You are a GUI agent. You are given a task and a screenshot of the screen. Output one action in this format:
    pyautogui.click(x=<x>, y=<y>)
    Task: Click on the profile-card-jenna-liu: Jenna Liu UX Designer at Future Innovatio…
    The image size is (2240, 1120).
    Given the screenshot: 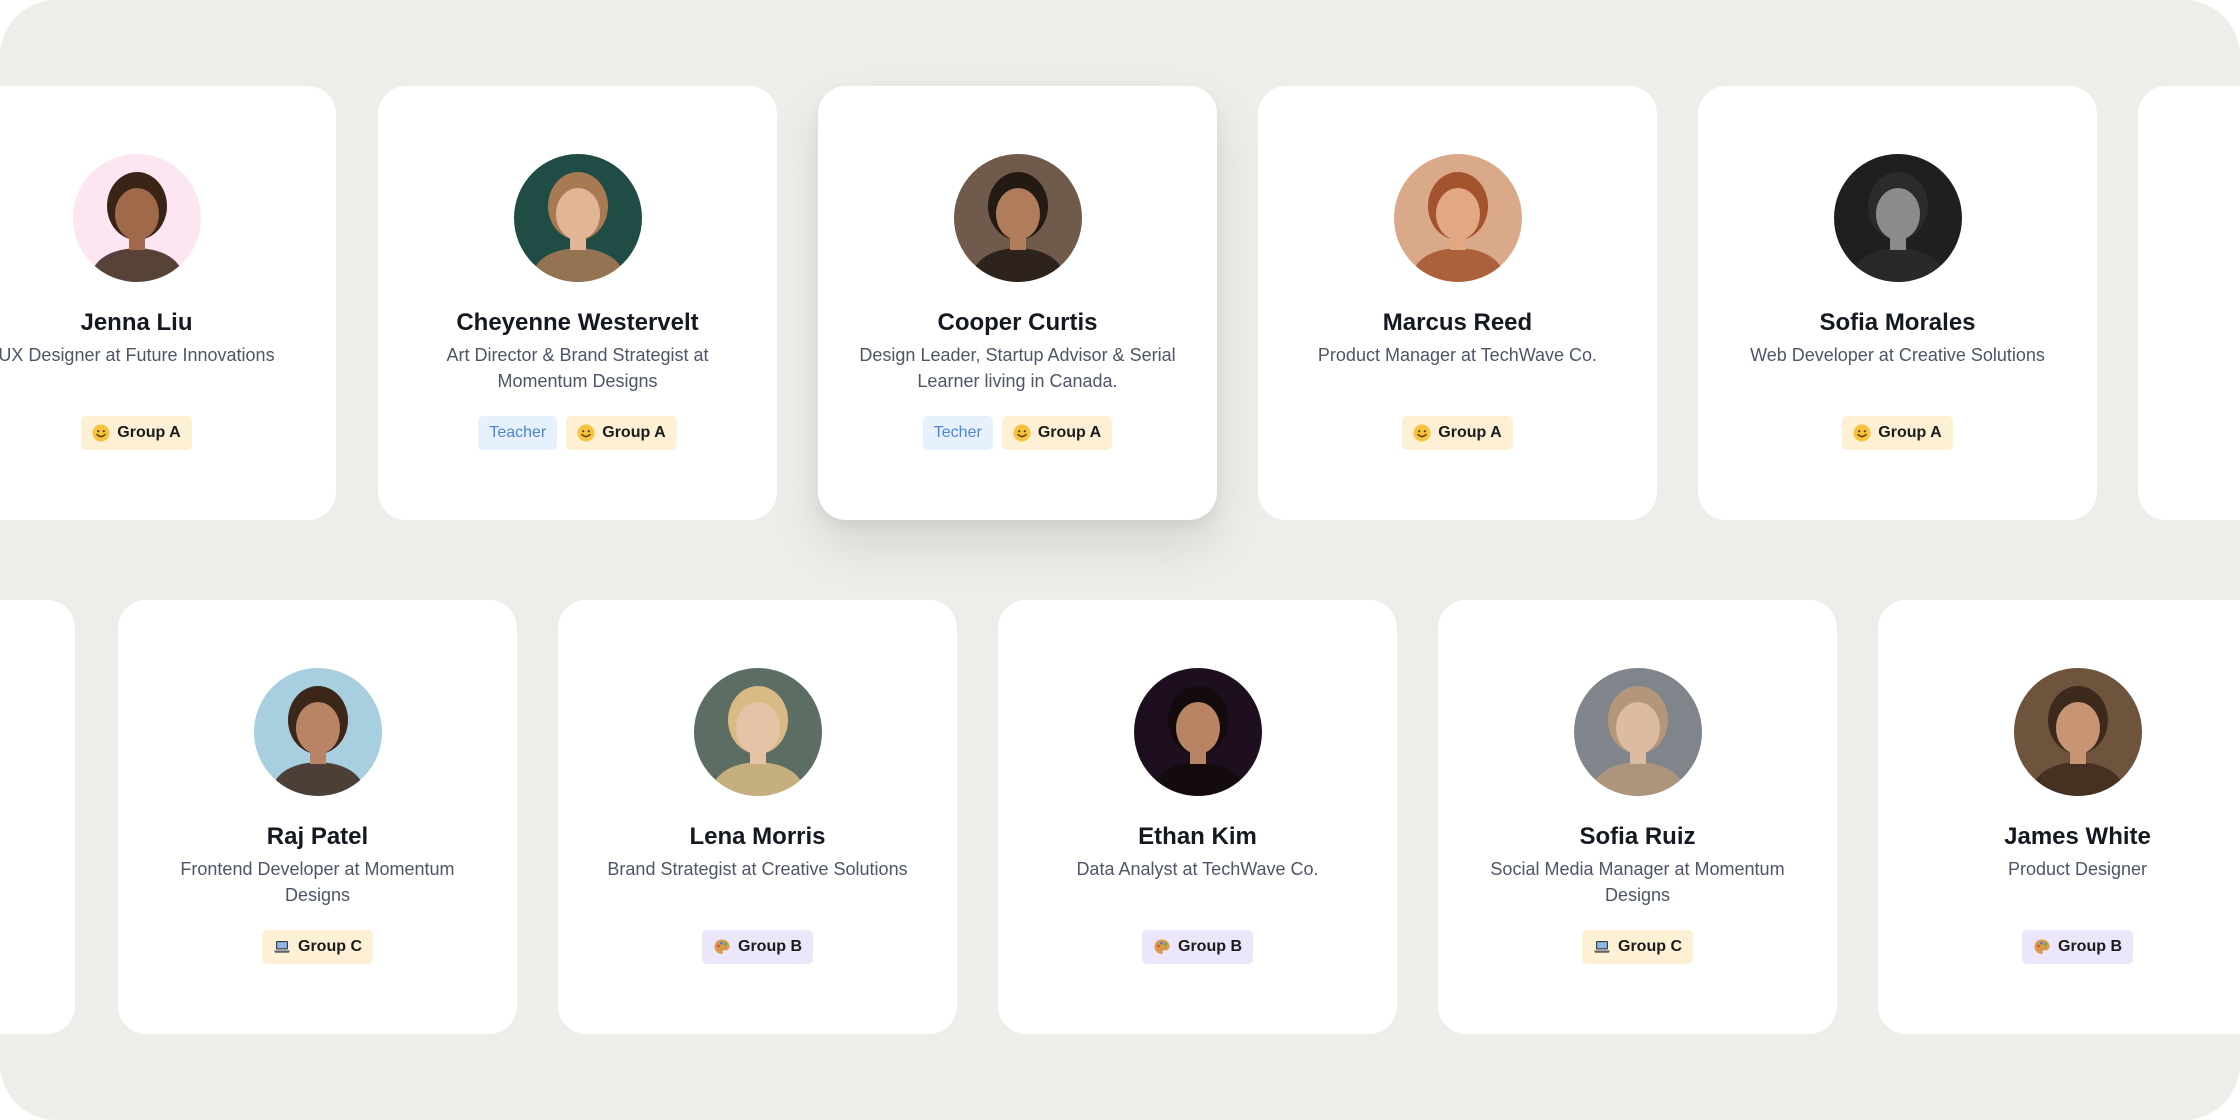 What is the action you would take?
    pyautogui.click(x=168, y=303)
    